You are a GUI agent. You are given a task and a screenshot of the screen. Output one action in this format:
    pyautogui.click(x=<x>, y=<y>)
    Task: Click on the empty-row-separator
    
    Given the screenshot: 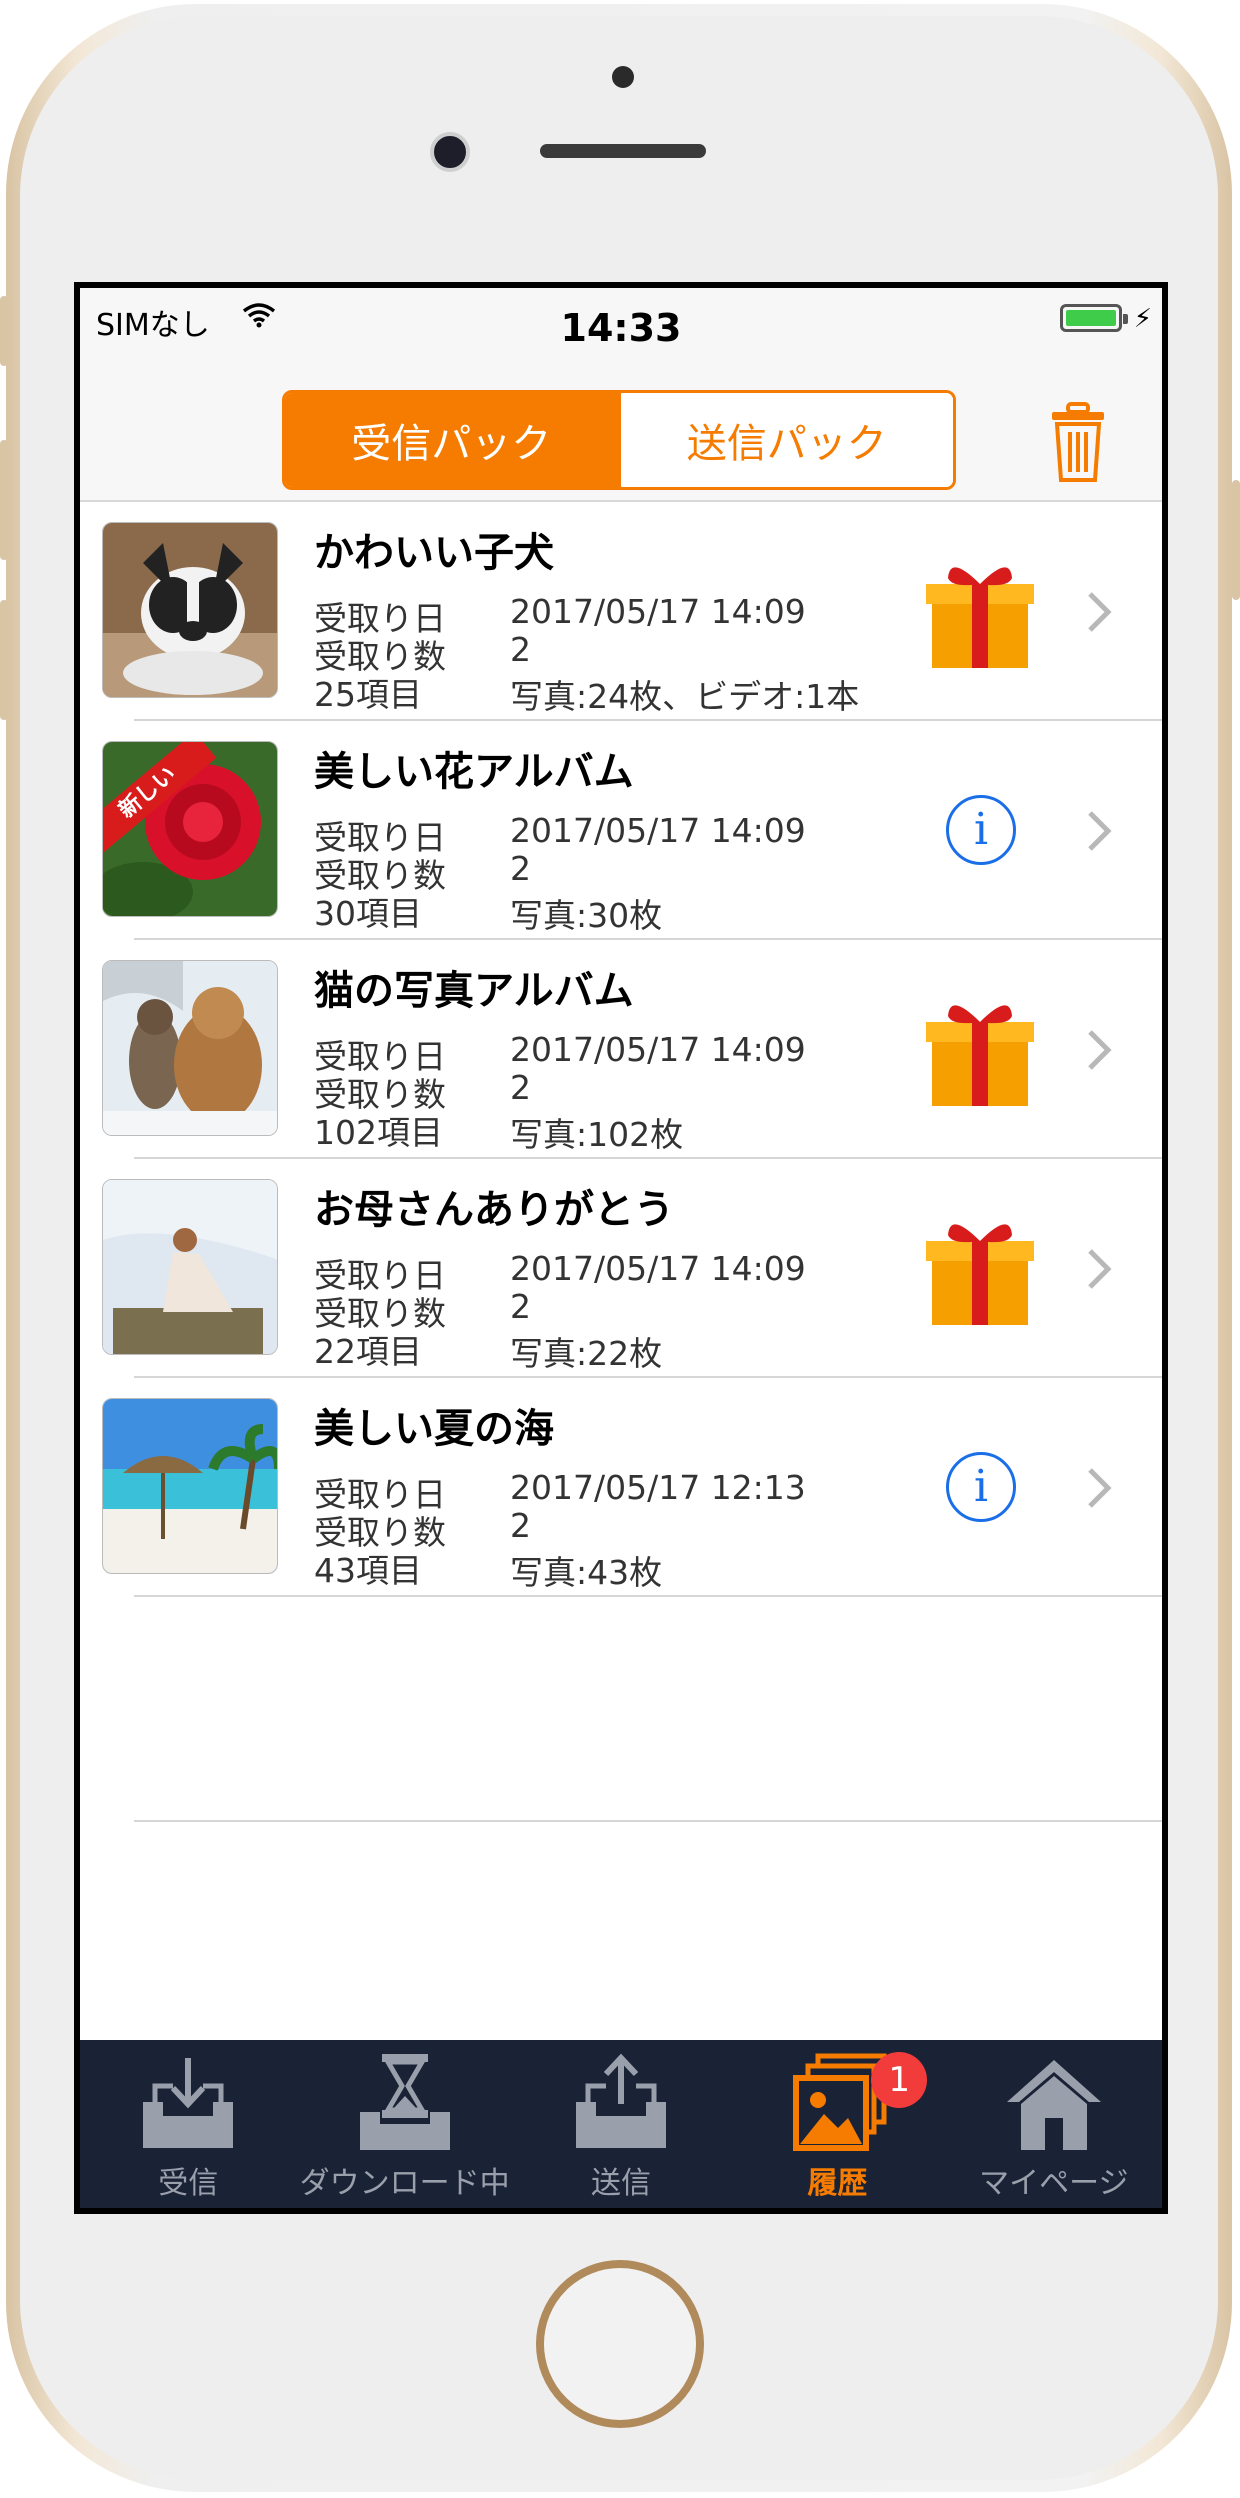 What is the action you would take?
    pyautogui.click(x=648, y=1821)
    